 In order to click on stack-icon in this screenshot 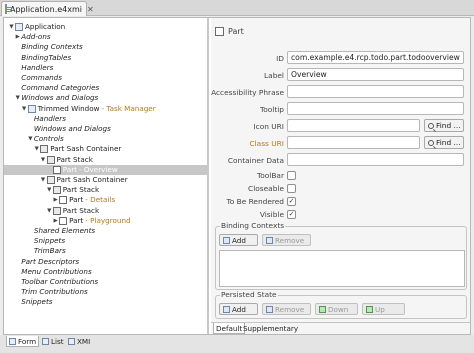, I will do `click(50, 180)`.